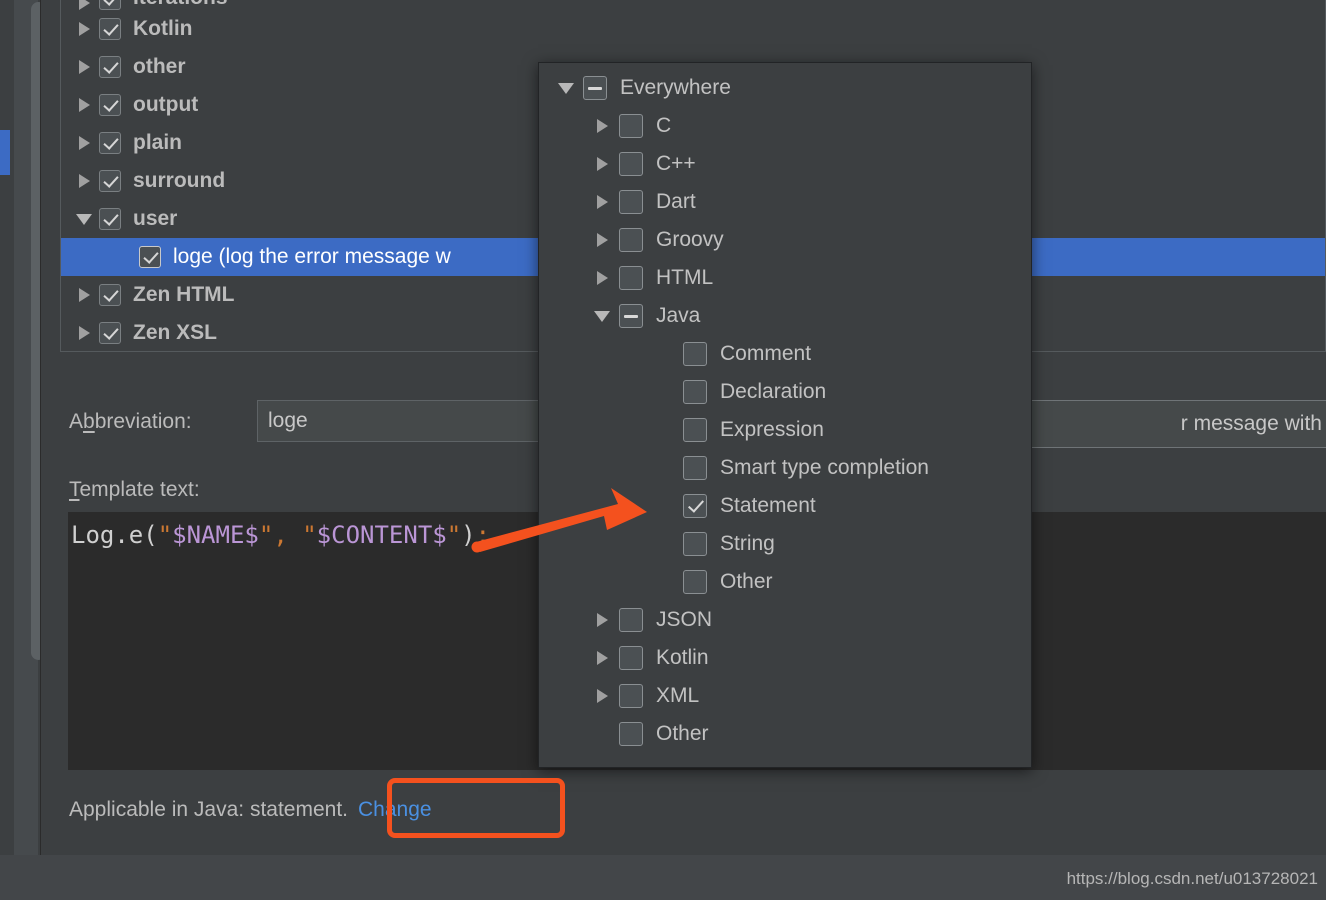 The image size is (1326, 900). I want to click on context-popup-row-label: Dart, so click(676, 201).